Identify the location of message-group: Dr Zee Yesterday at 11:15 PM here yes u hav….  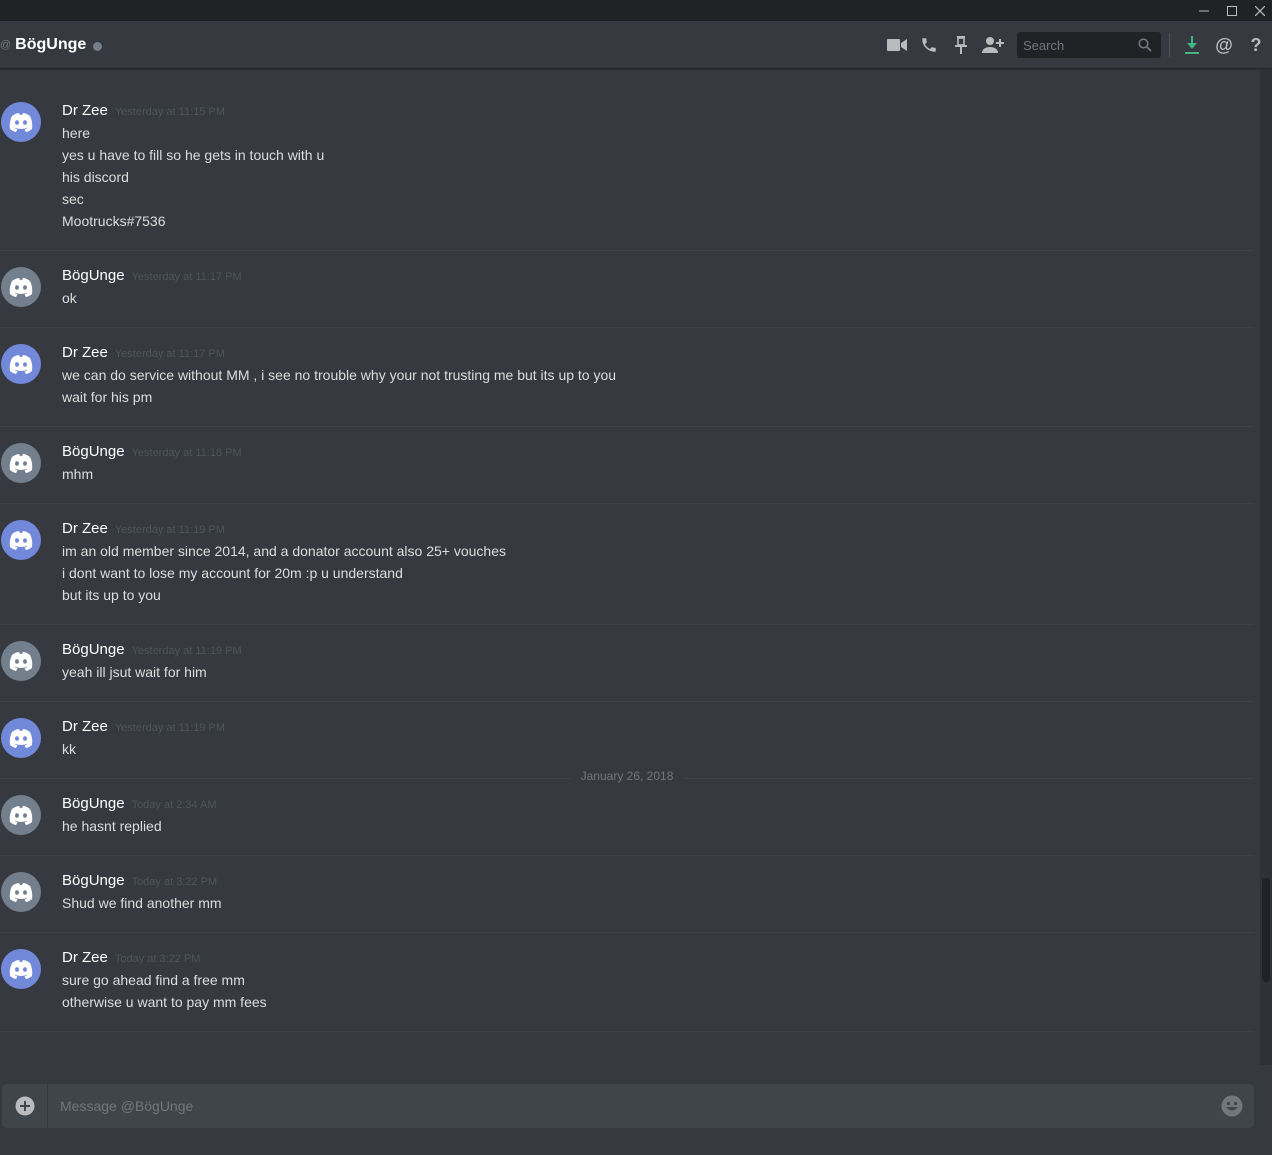
(627, 168).